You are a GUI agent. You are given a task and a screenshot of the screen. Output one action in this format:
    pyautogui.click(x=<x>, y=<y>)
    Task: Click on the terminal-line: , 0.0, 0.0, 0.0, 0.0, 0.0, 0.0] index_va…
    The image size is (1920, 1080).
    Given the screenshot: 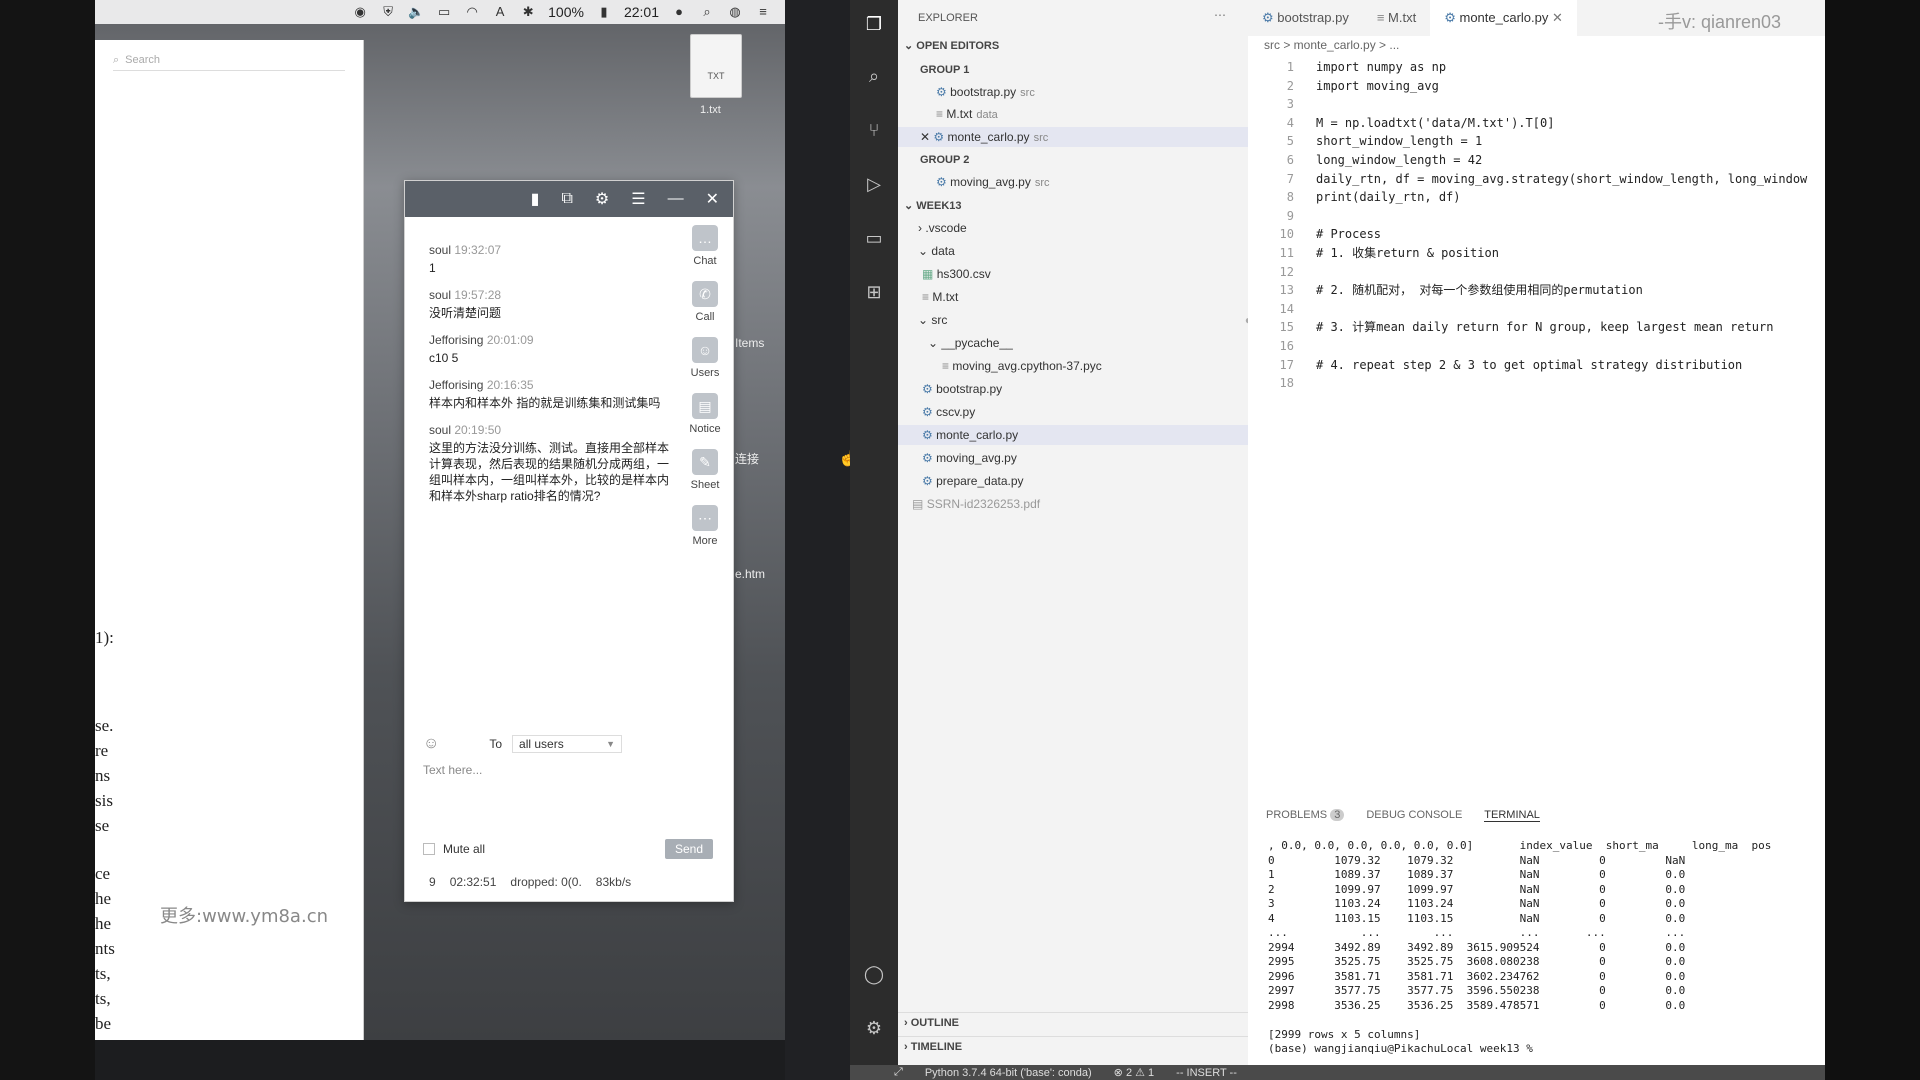 What is the action you would take?
    pyautogui.click(x=1520, y=845)
    